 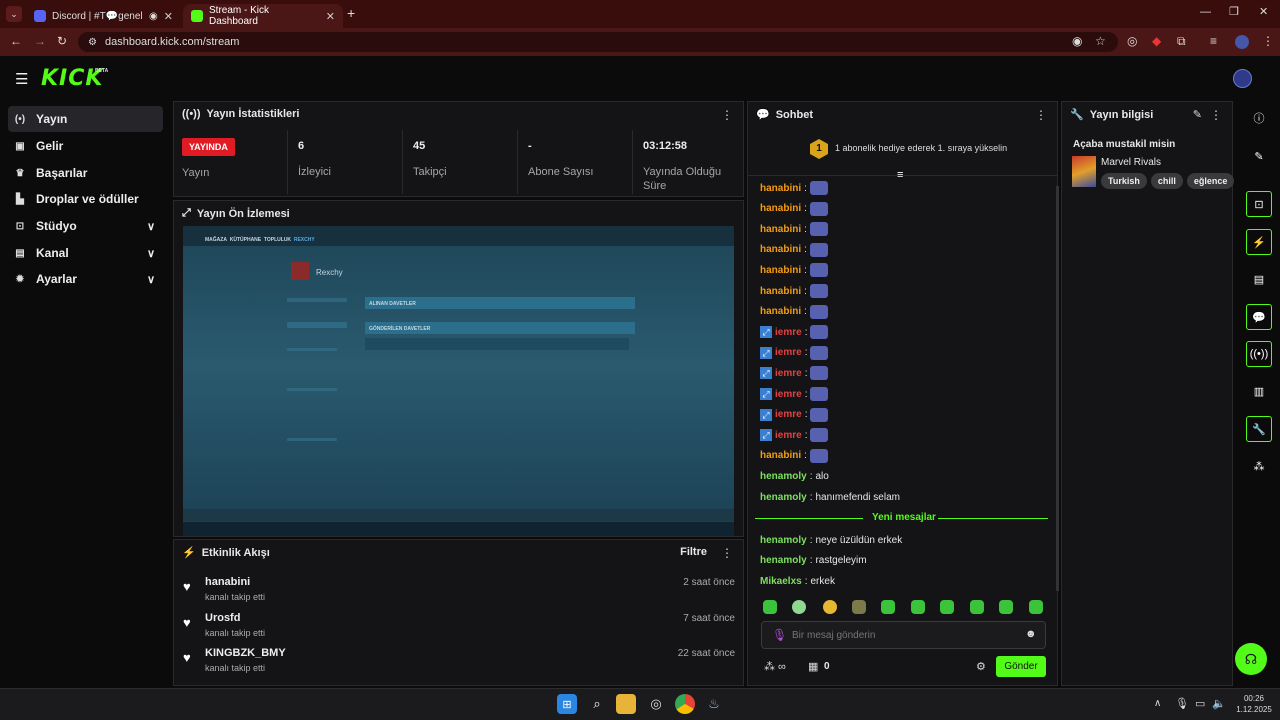 What do you see at coordinates (227, 582) in the screenshot?
I see `activity-username: hanabini` at bounding box center [227, 582].